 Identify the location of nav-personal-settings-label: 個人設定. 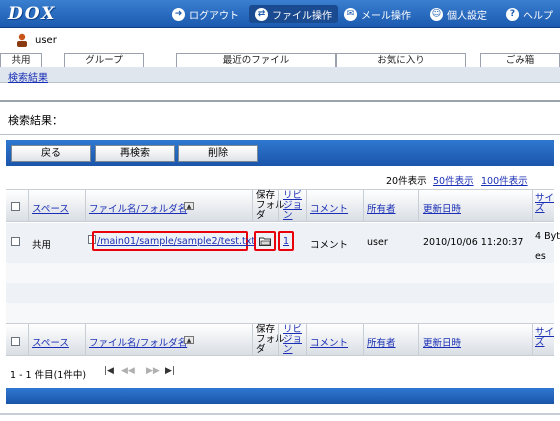
(467, 16).